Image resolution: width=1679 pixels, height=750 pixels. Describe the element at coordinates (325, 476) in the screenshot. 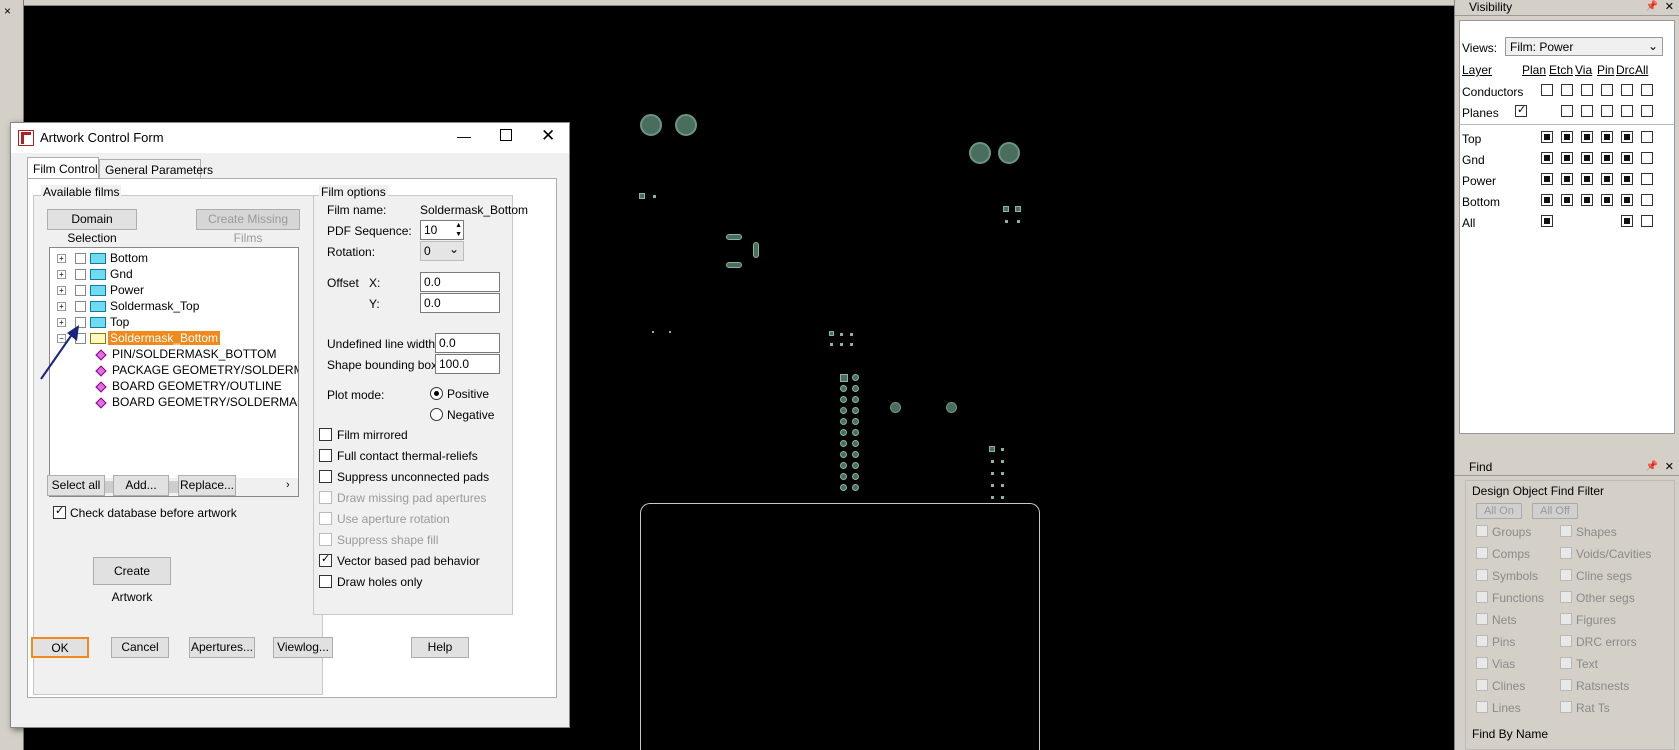

I see `suppress-unconnected-checkbox` at that location.